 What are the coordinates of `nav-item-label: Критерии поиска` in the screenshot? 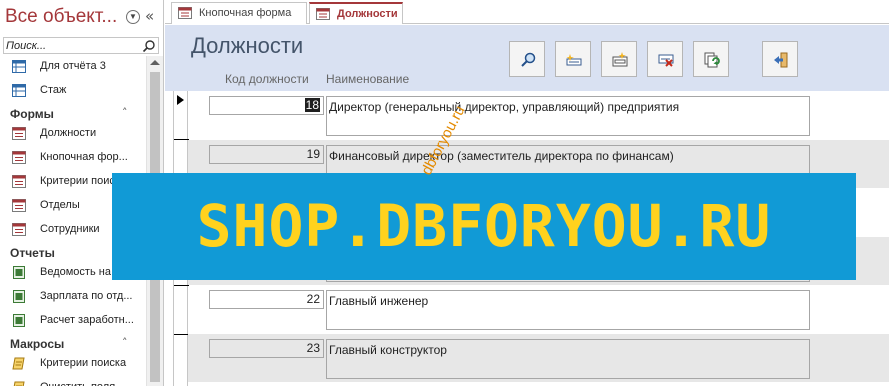 It's located at (83, 363).